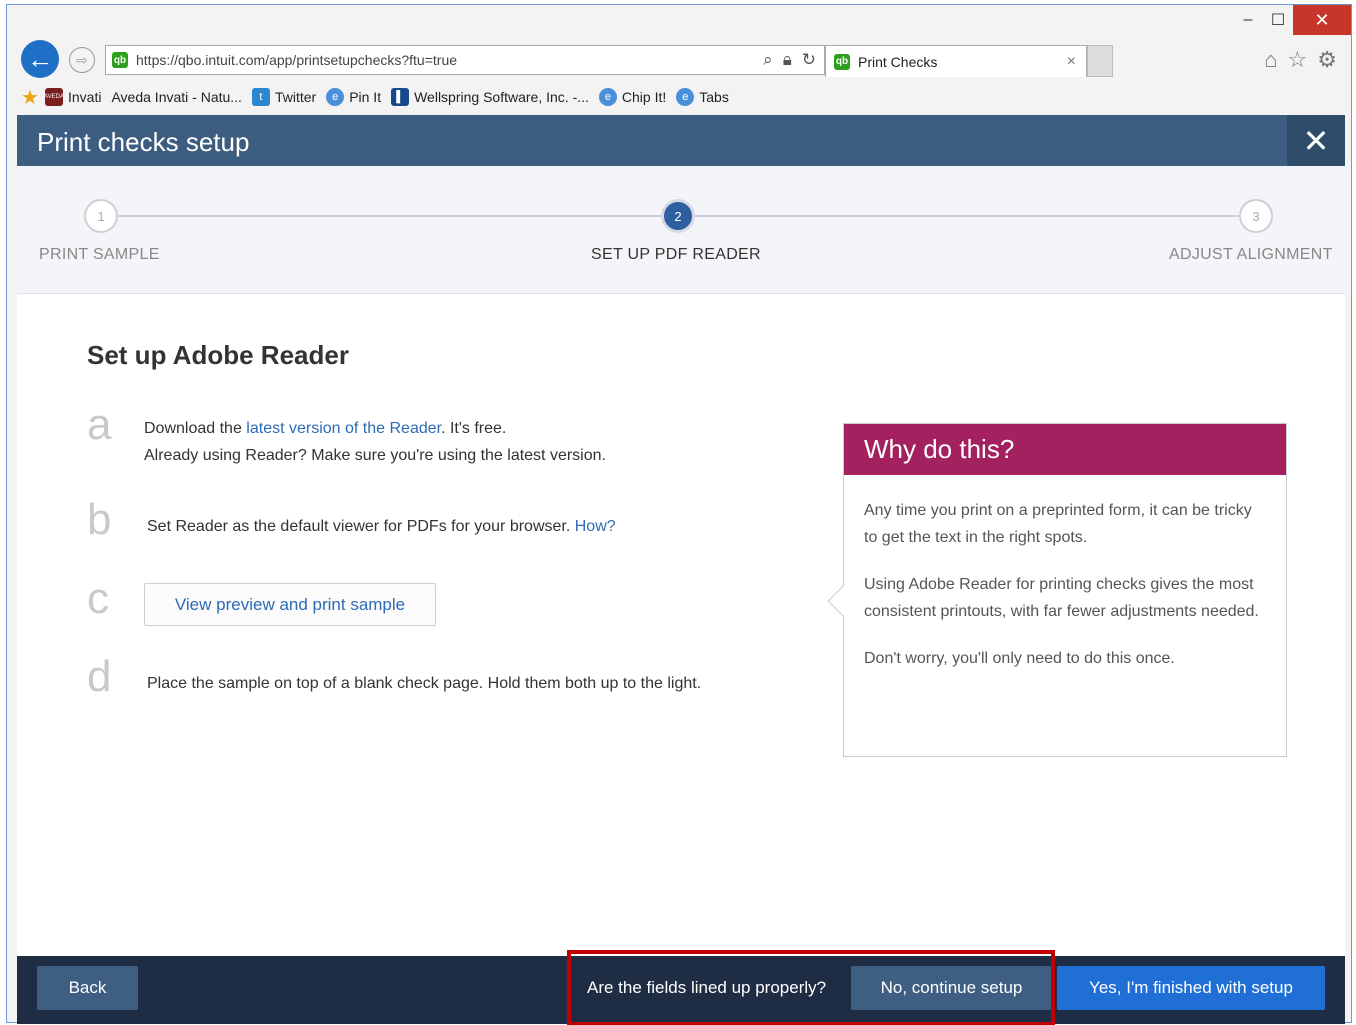 The image size is (1356, 1025). I want to click on forward-arrow-icon: ⇨, so click(82, 60).